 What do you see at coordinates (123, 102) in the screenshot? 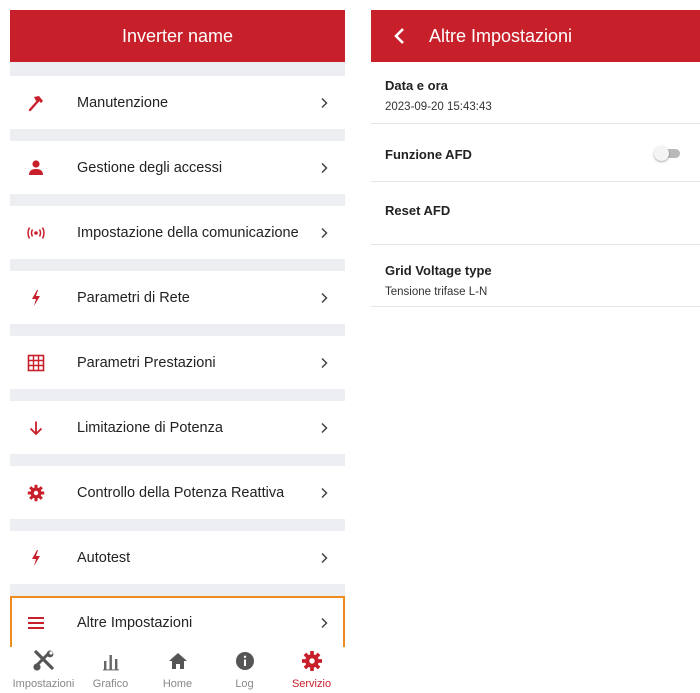
I see `menu-item-label: Manutenzione` at bounding box center [123, 102].